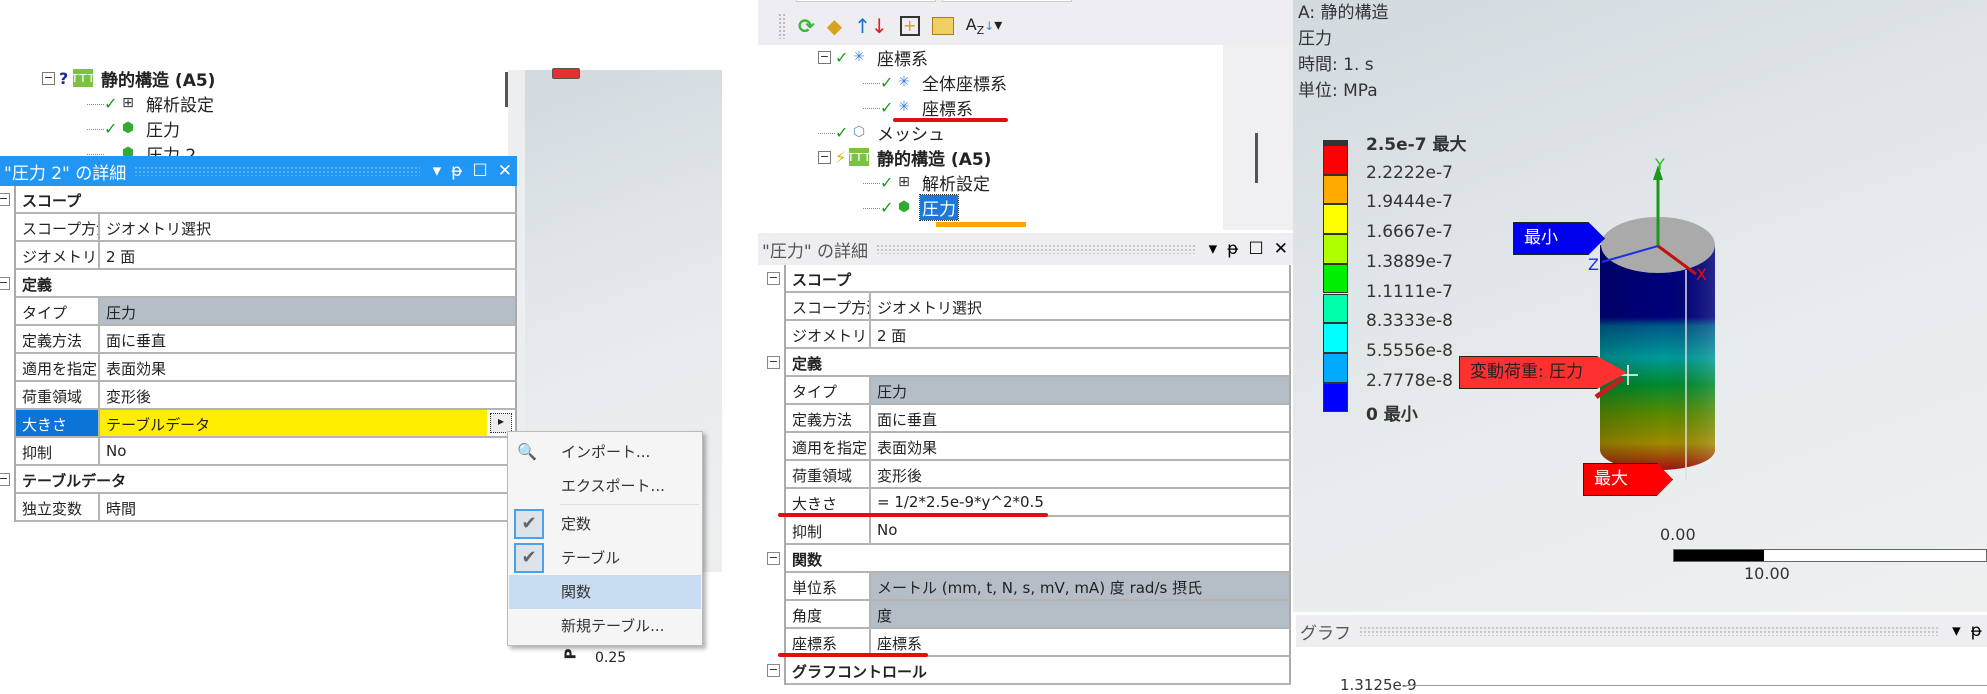 This screenshot has width=1987, height=694. What do you see at coordinates (1080, 586) in the screenshot?
I see `property-value: メートル (mm, t, N, s, mV, mA) 度 rad/s 摂氏` at bounding box center [1080, 586].